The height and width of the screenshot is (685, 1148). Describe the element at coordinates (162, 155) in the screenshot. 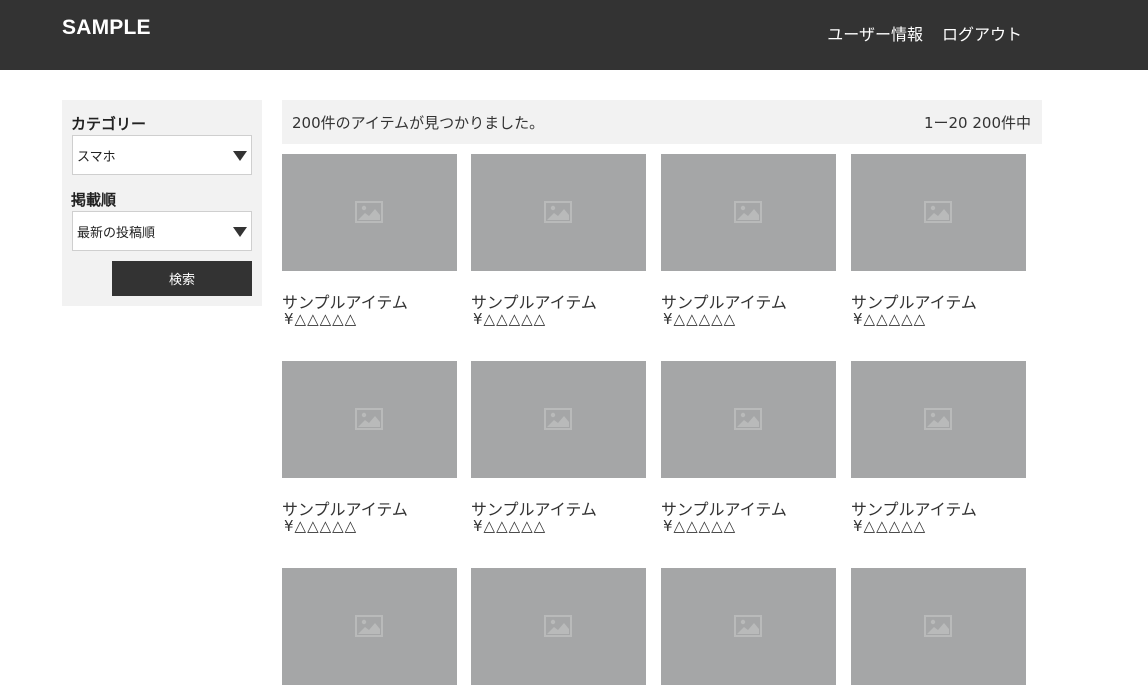

I see `category-select: スマホ` at that location.